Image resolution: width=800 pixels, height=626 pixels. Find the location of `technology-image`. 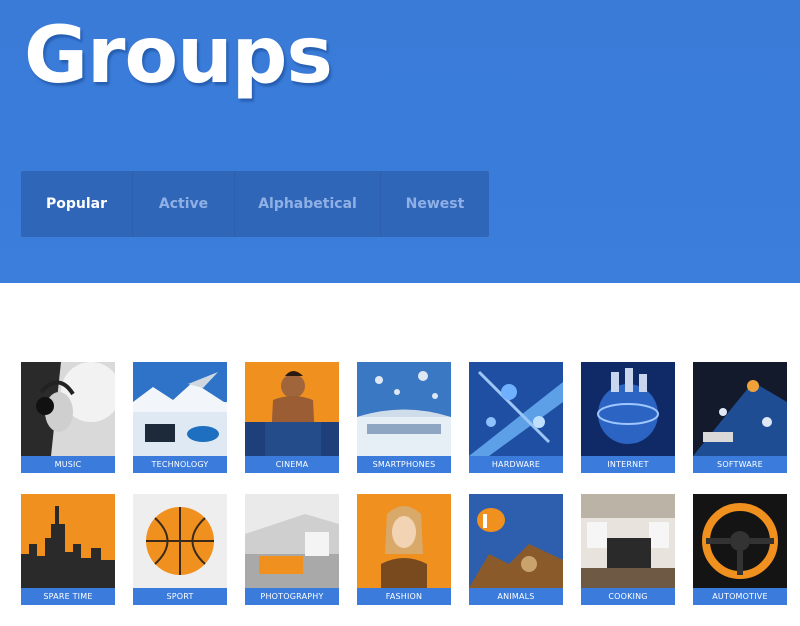

technology-image is located at coordinates (180, 409).